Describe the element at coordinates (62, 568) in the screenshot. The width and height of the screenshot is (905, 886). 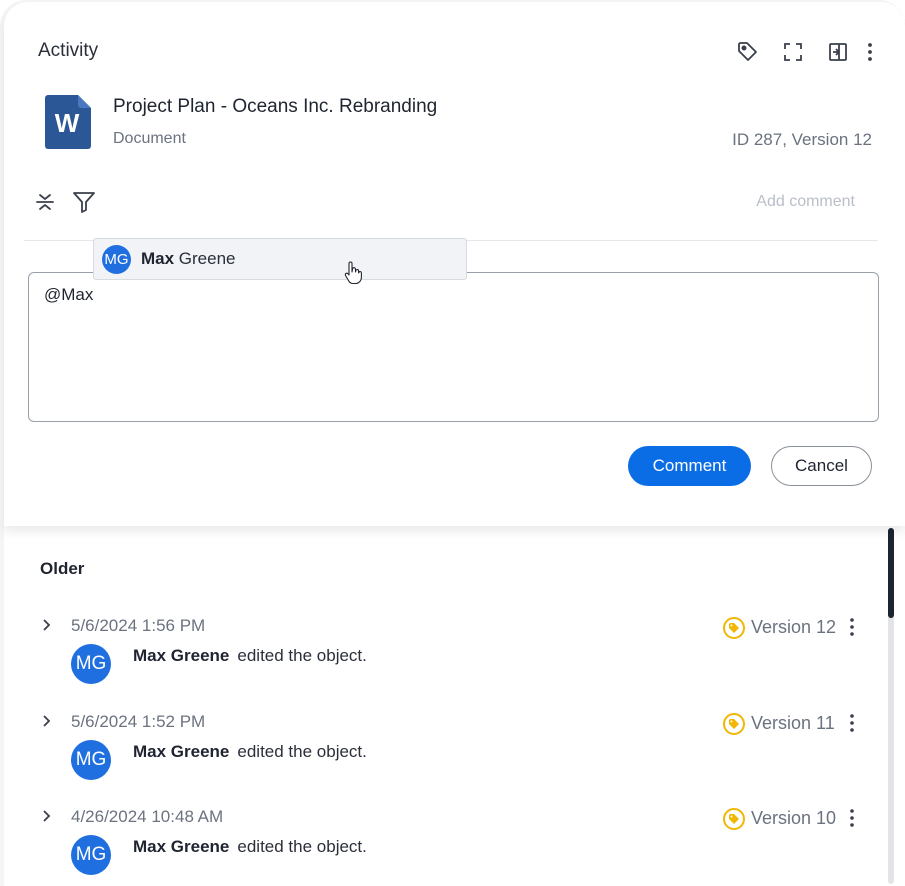
I see `older-heading: Older` at that location.